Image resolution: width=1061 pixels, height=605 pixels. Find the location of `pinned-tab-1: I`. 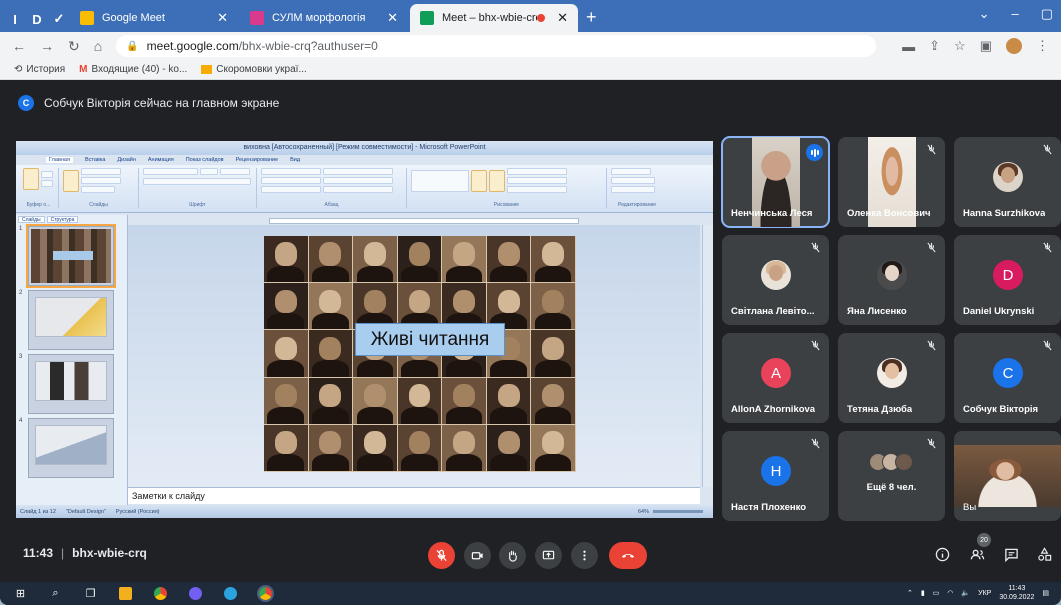

pinned-tab-1: I is located at coordinates (15, 19).